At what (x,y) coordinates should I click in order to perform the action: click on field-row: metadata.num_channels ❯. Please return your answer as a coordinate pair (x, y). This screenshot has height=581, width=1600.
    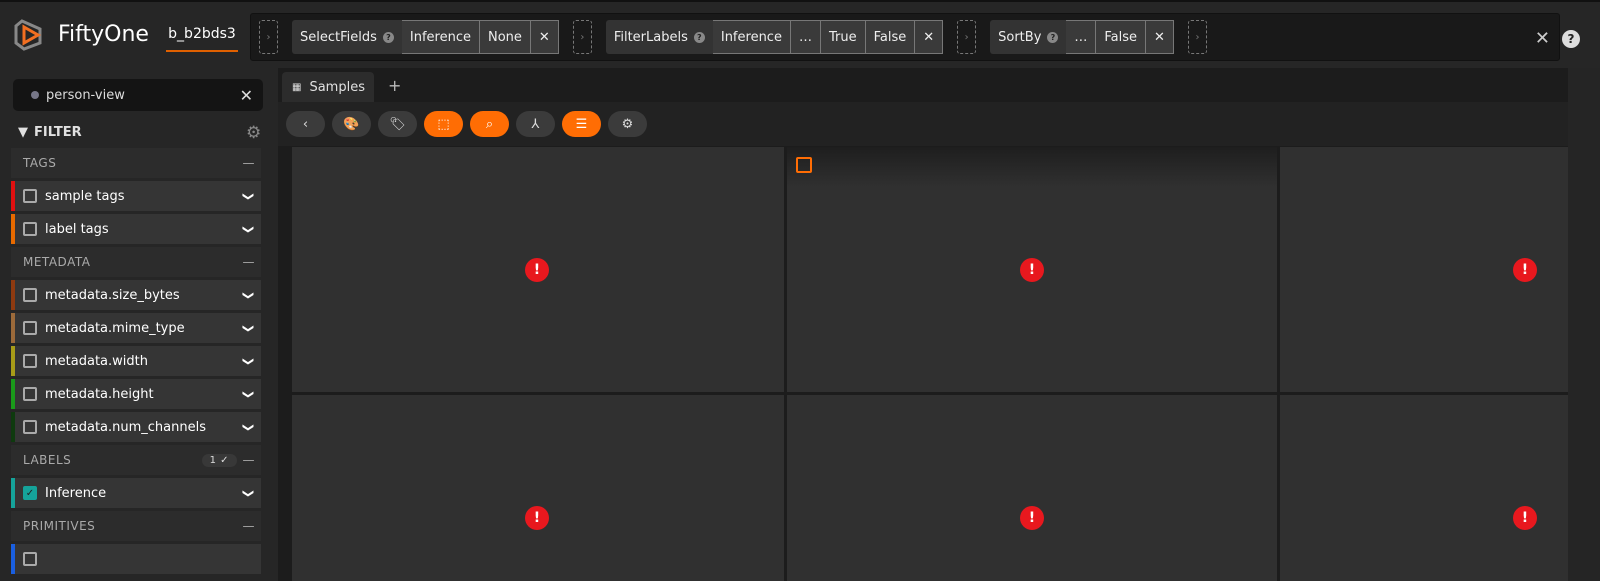
    Looking at the image, I should click on (136, 427).